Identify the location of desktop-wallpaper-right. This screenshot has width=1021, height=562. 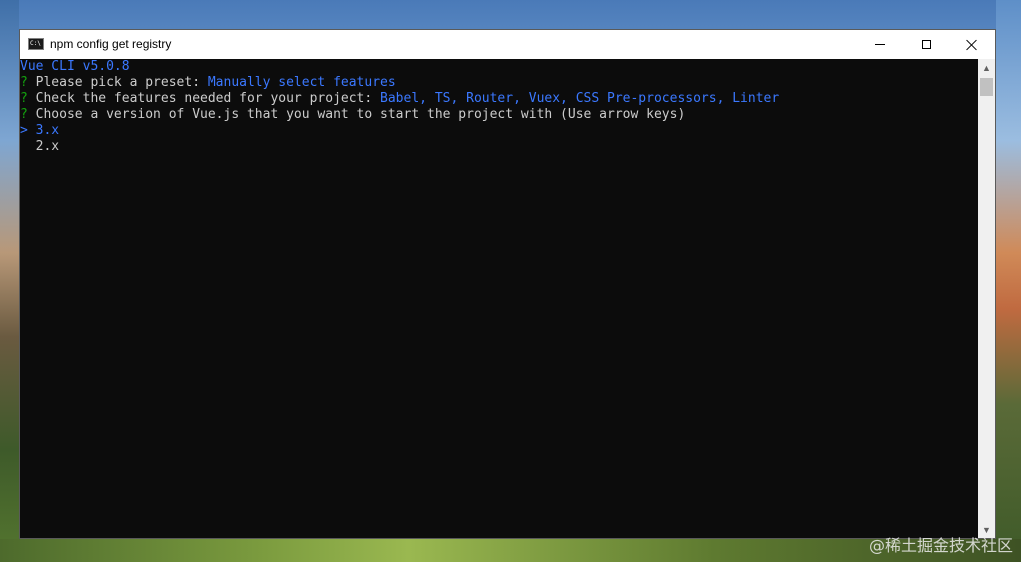
(1008, 281).